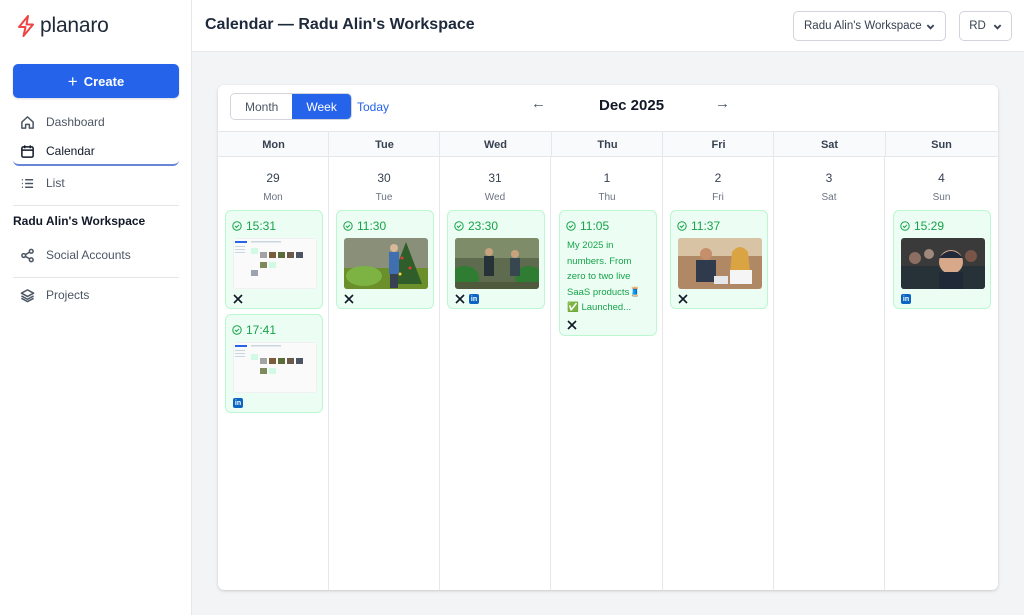 This screenshot has width=1024, height=615. What do you see at coordinates (483, 226) in the screenshot?
I see `post-time-label: 23:30` at bounding box center [483, 226].